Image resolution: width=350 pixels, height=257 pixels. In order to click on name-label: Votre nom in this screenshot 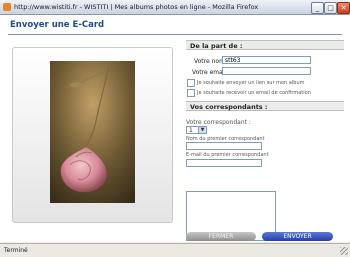, I will do `click(209, 61)`.